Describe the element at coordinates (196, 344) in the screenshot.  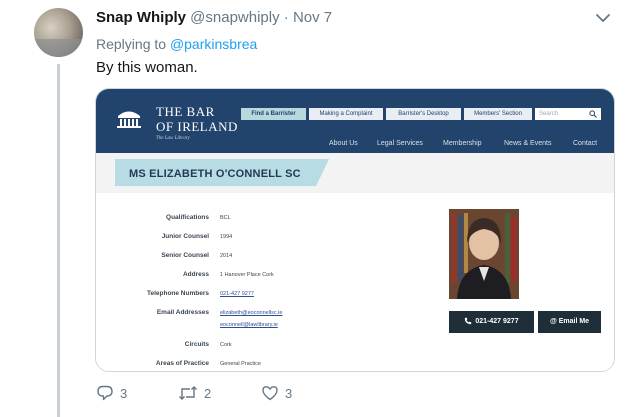
I see `circuits-label: Circuits` at that location.